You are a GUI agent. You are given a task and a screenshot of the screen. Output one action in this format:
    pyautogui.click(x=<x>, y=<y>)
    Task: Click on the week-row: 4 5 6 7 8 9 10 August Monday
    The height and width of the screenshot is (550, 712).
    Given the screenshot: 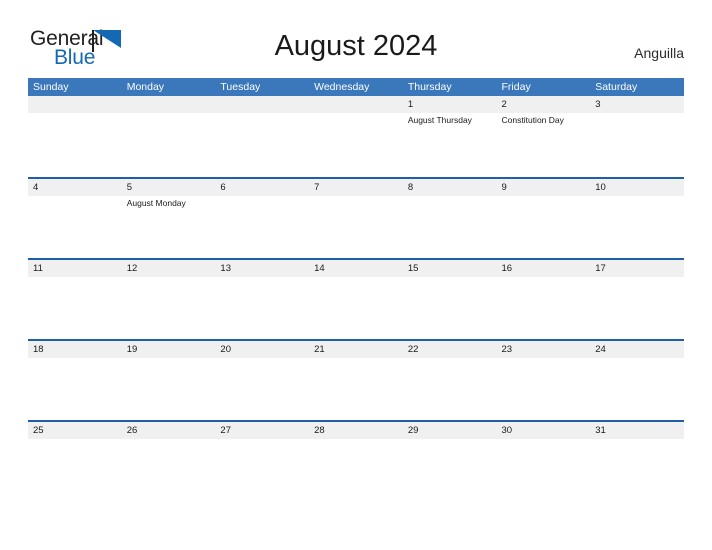 What is the action you would take?
    pyautogui.click(x=356, y=217)
    